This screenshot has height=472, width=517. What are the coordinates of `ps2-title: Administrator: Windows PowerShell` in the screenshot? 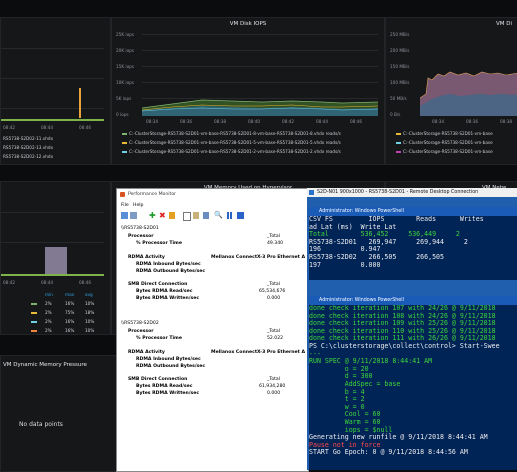 It's located at (361, 300).